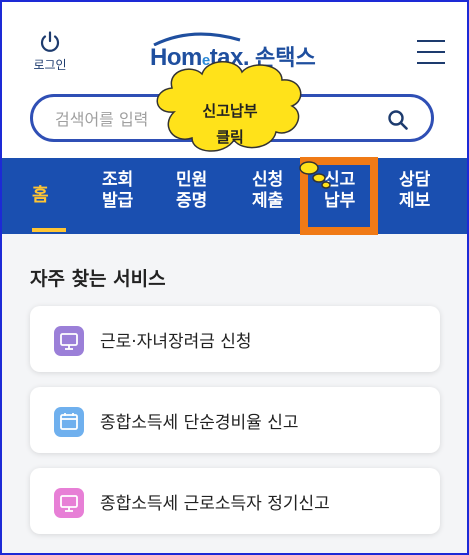 The width and height of the screenshot is (469, 555). What do you see at coordinates (230, 137) in the screenshot?
I see `callout-text-2: 클릭` at bounding box center [230, 137].